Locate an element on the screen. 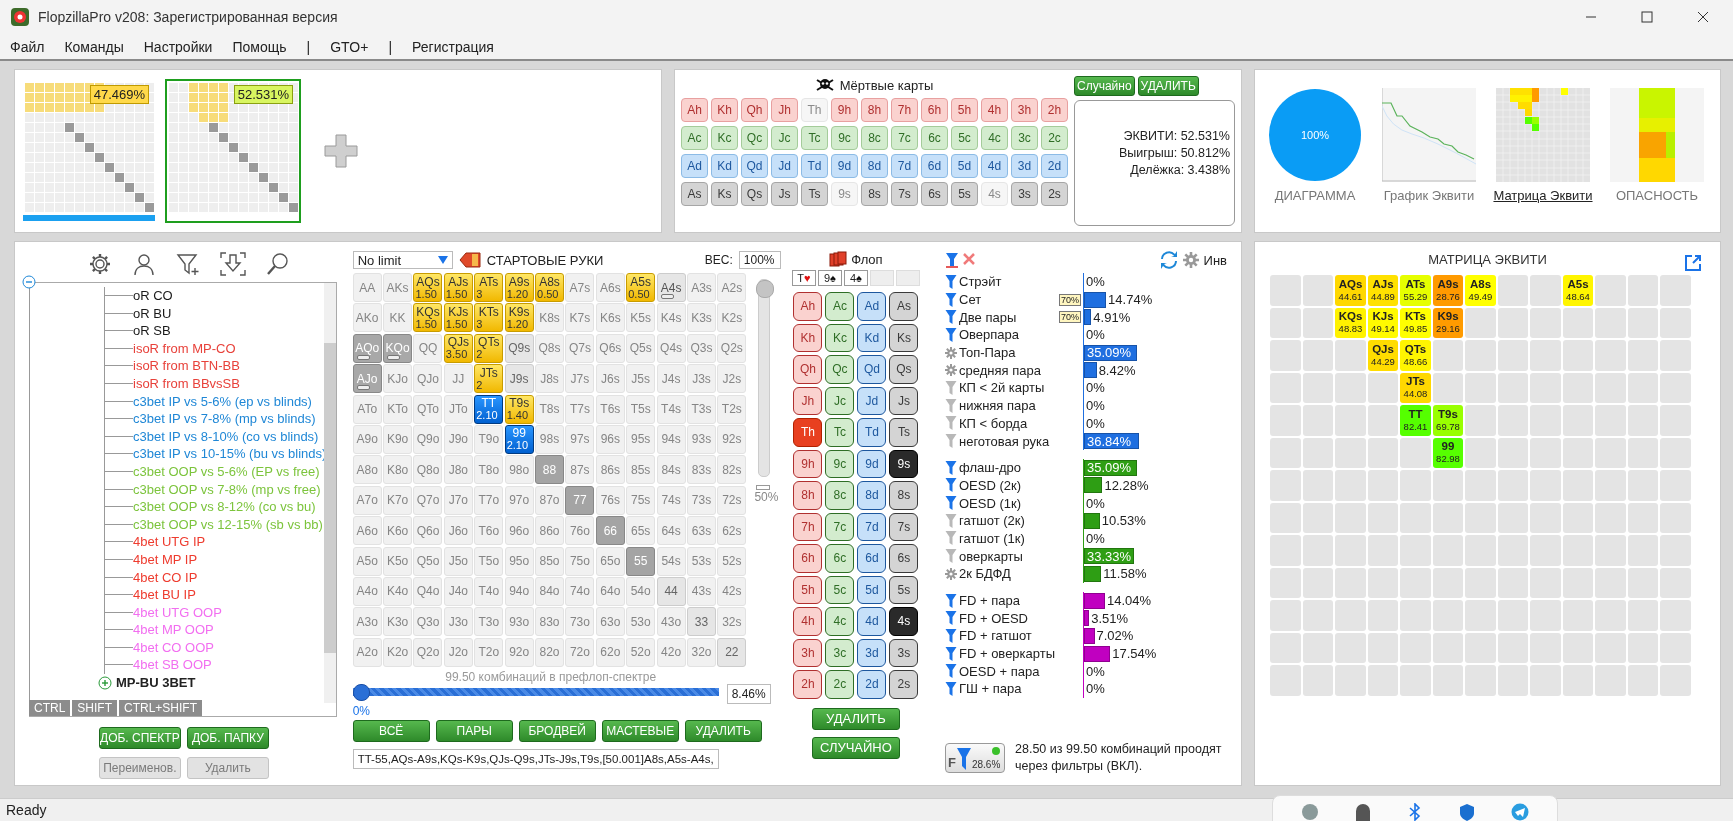  card-button: 5d is located at coordinates (964, 166).